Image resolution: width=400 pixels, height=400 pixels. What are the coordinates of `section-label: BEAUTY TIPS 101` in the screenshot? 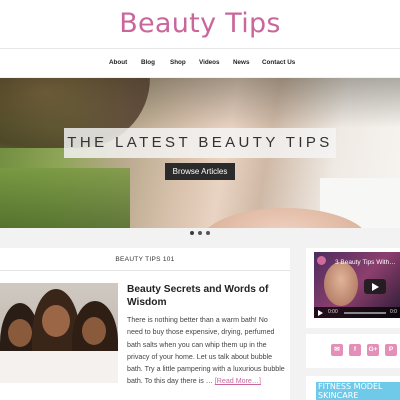 It's located at (145, 259).